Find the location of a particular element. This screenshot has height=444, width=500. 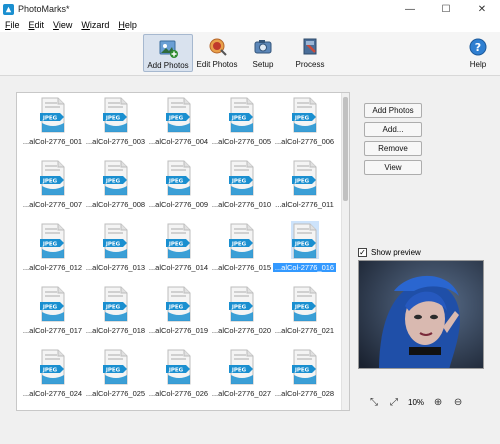

zoom-out-icon: ⊖ is located at coordinates (458, 402).